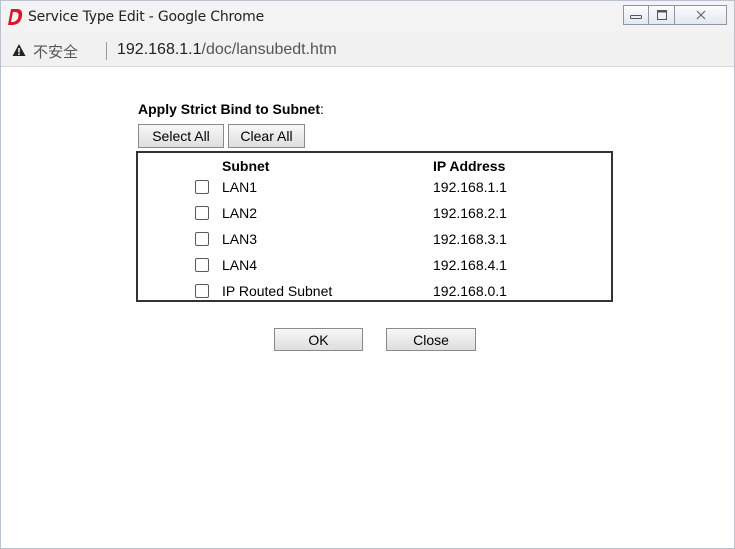  Describe the element at coordinates (470, 187) in the screenshot. I see `ip-address: 192.168.1.1` at that location.